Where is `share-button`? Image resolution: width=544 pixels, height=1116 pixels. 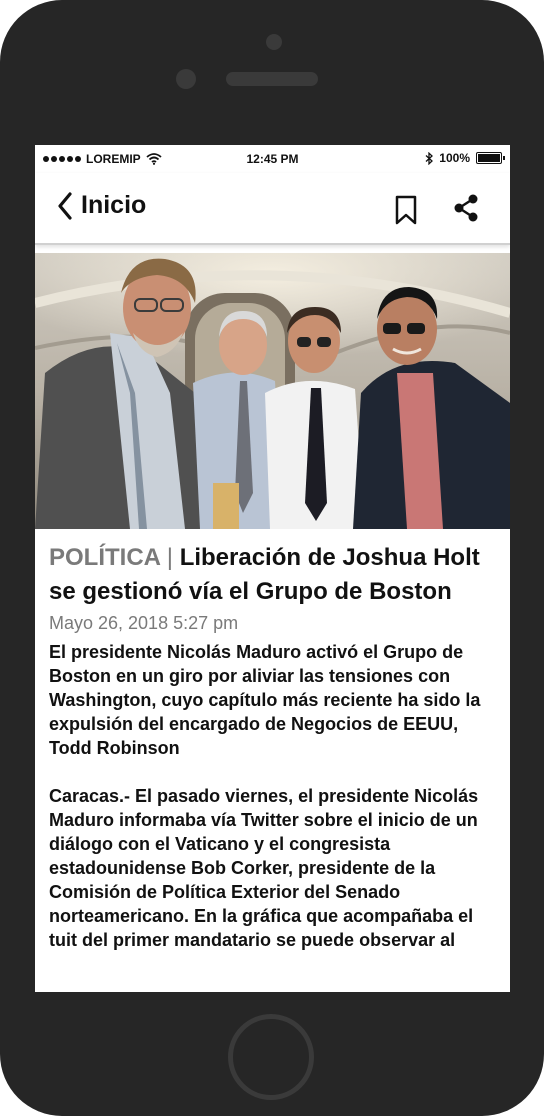
share-button is located at coordinates (466, 210).